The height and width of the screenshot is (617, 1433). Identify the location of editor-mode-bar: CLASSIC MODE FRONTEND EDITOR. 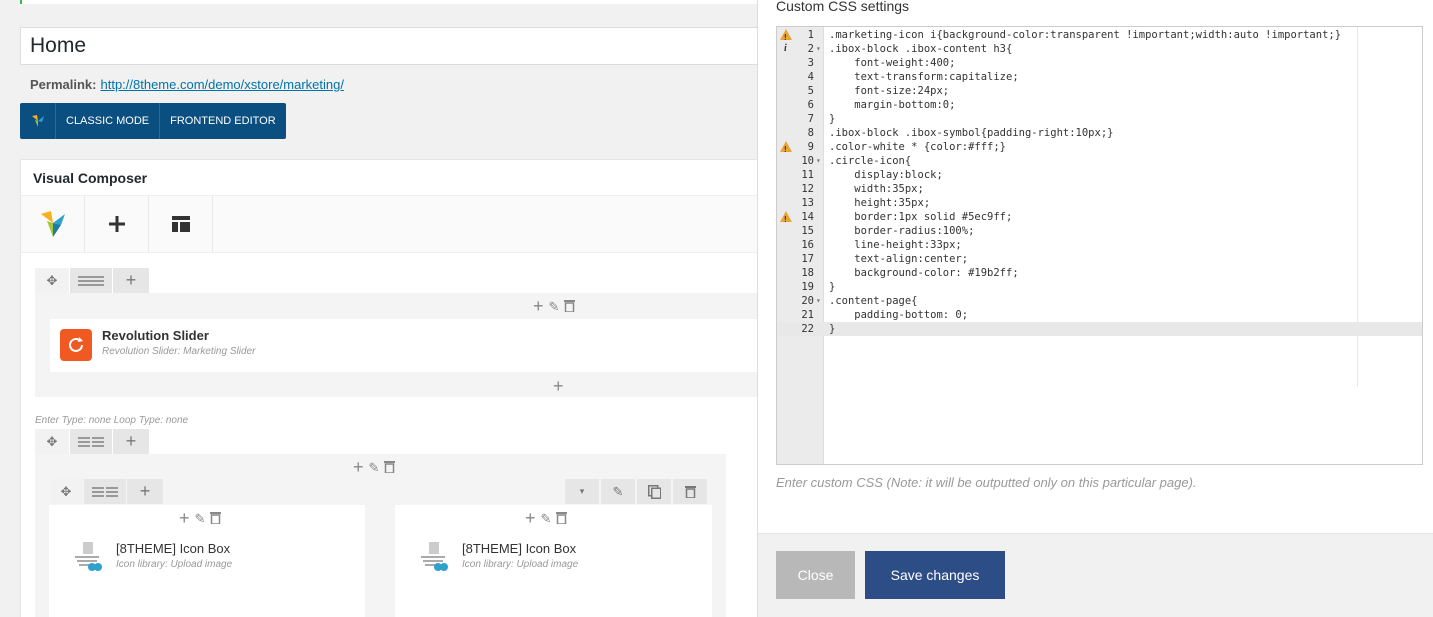
(153, 121).